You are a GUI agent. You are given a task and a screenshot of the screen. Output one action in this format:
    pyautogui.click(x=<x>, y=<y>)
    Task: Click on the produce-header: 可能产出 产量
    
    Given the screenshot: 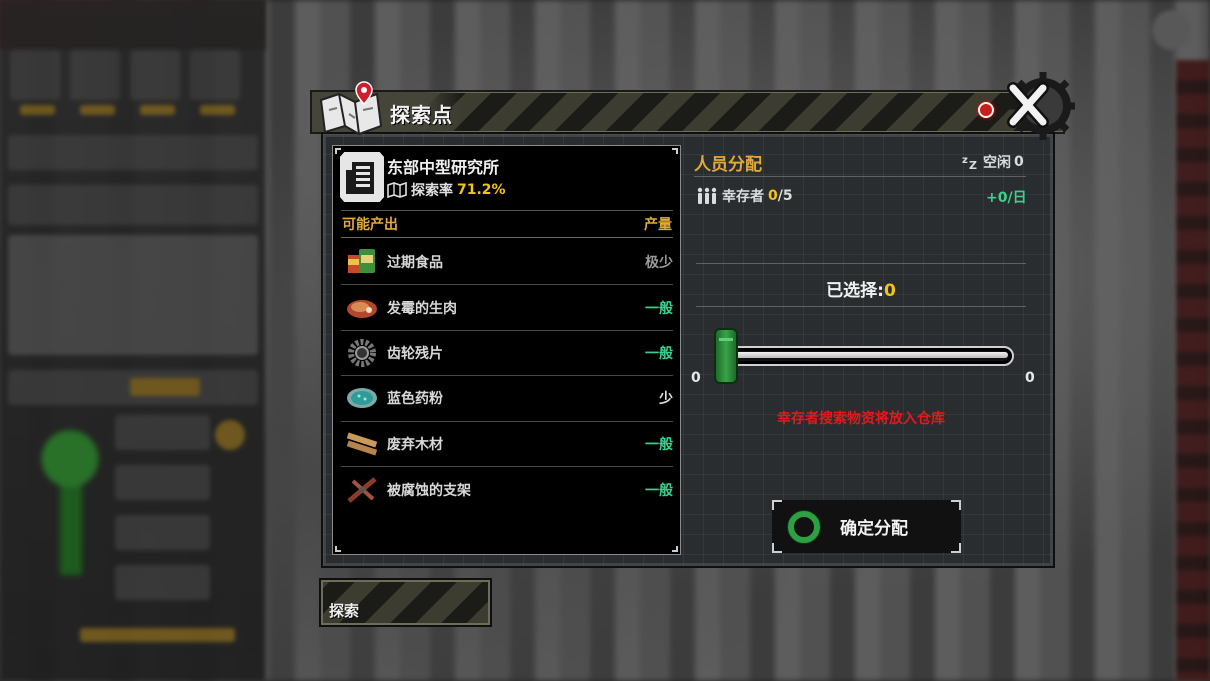 What is the action you would take?
    pyautogui.click(x=507, y=224)
    